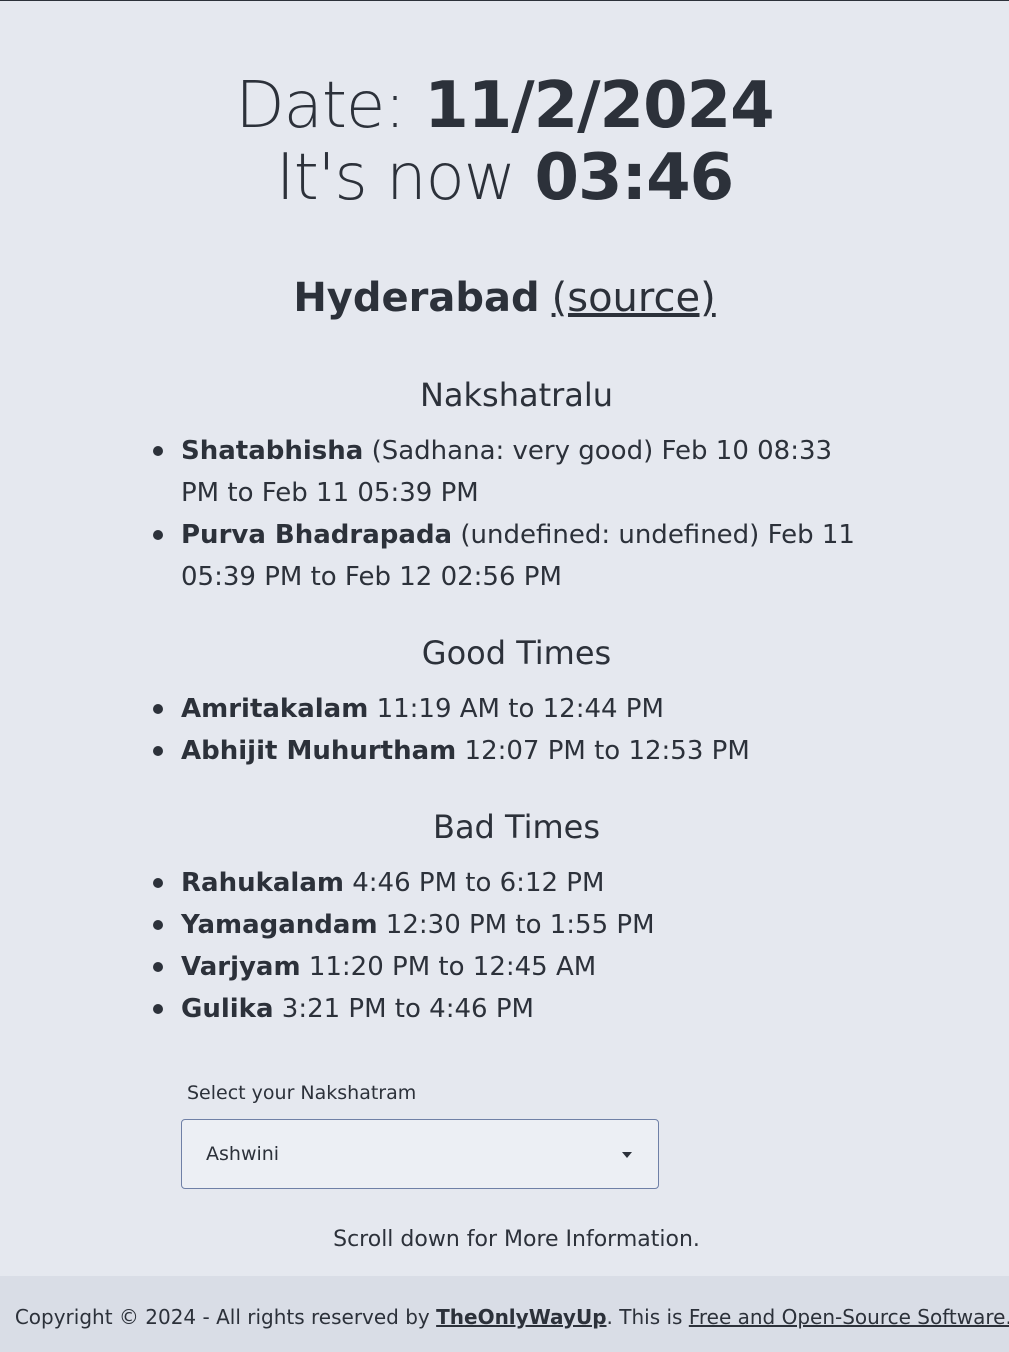 The height and width of the screenshot is (1352, 1009). I want to click on item-name: Gulika, so click(227, 1009).